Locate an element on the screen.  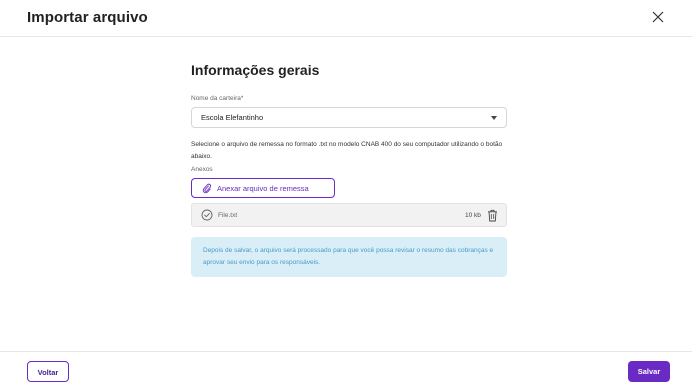
back-button-label: Voltar is located at coordinates (48, 372).